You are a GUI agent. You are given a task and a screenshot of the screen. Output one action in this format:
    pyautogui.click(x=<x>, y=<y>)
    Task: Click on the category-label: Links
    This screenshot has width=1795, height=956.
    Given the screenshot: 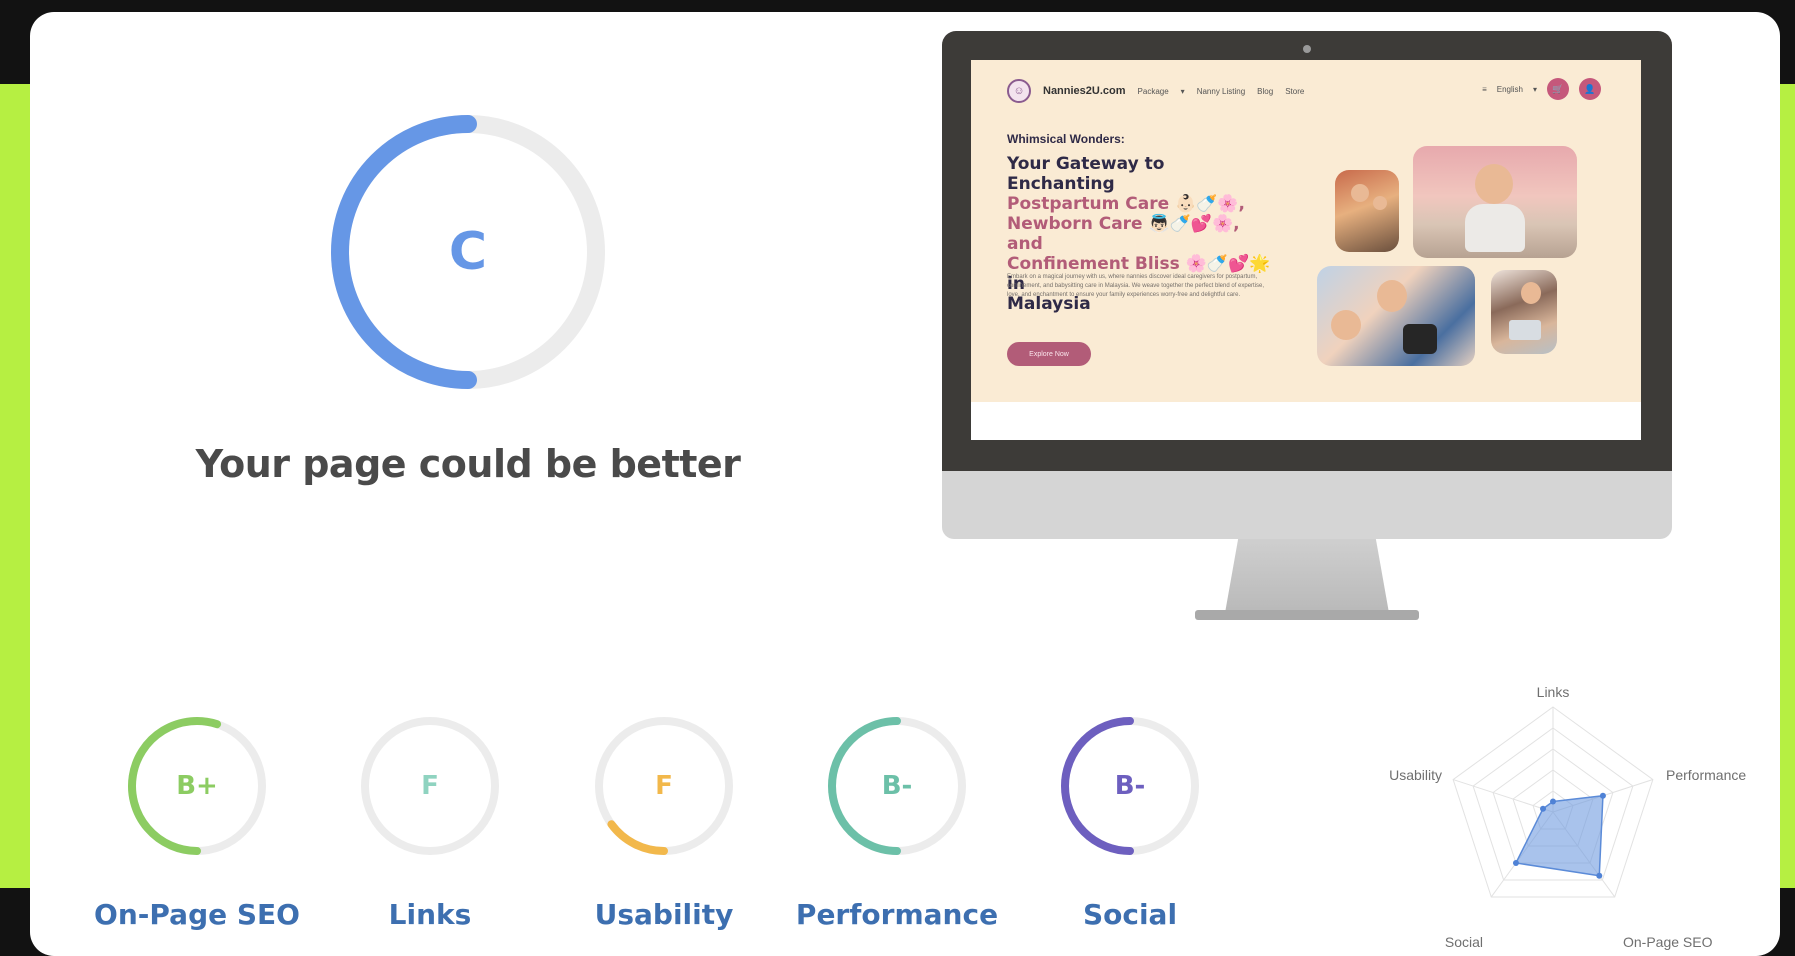 What is the action you would take?
    pyautogui.click(x=430, y=914)
    